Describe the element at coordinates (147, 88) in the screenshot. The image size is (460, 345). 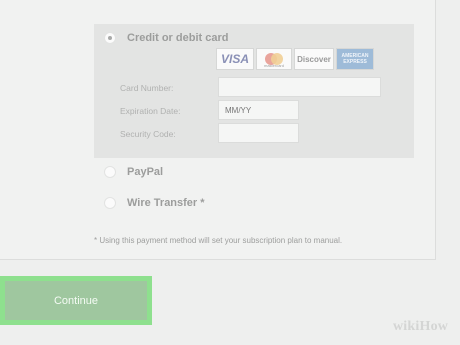
I see `card-number-label: Card Number:` at that location.